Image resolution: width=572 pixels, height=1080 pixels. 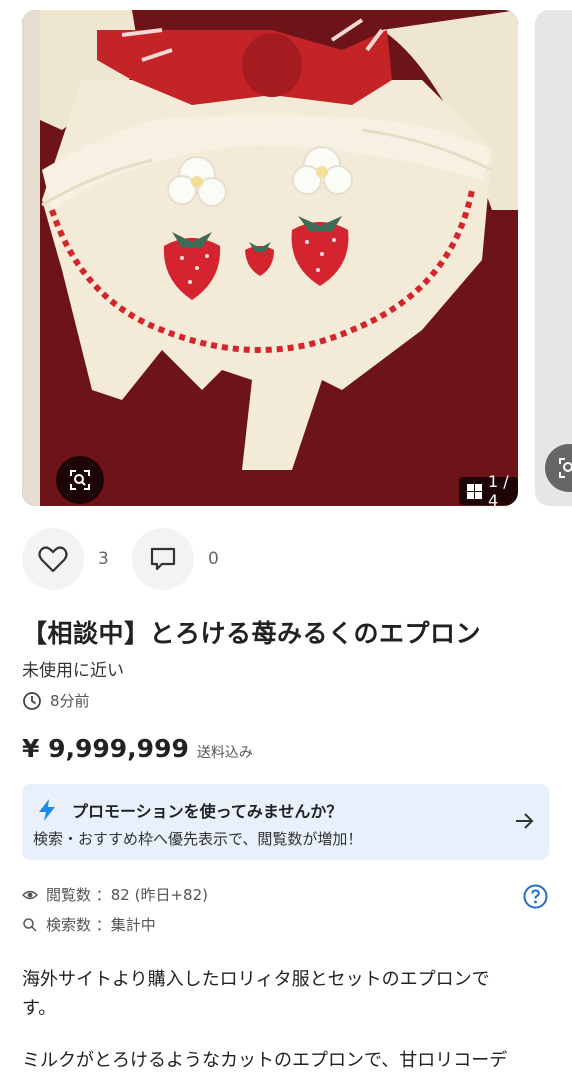 What do you see at coordinates (285, 822) in the screenshot?
I see `promotion-banner: プロモーションを使ってみませんか？ 検索・おすすめ枠へ優先表示で、閲覧数が増加！` at bounding box center [285, 822].